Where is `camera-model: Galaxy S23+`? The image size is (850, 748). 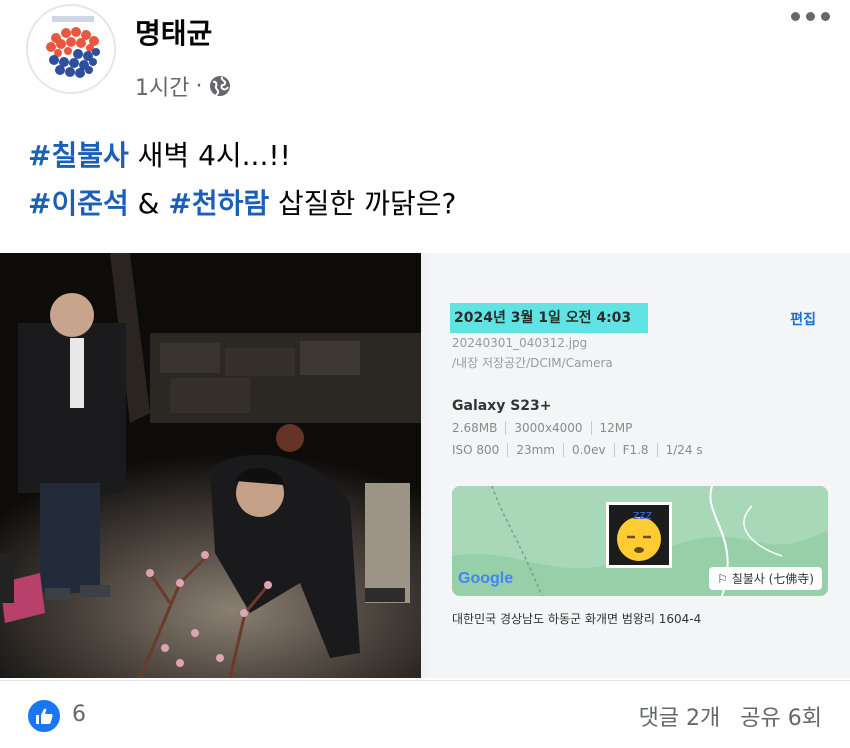
camera-model: Galaxy S23+ is located at coordinates (502, 406).